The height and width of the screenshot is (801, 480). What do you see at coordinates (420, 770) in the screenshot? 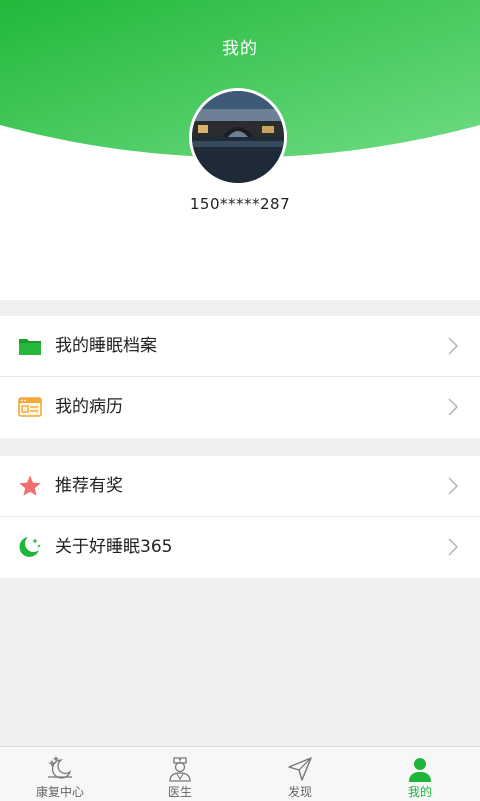
I see `user-icon` at bounding box center [420, 770].